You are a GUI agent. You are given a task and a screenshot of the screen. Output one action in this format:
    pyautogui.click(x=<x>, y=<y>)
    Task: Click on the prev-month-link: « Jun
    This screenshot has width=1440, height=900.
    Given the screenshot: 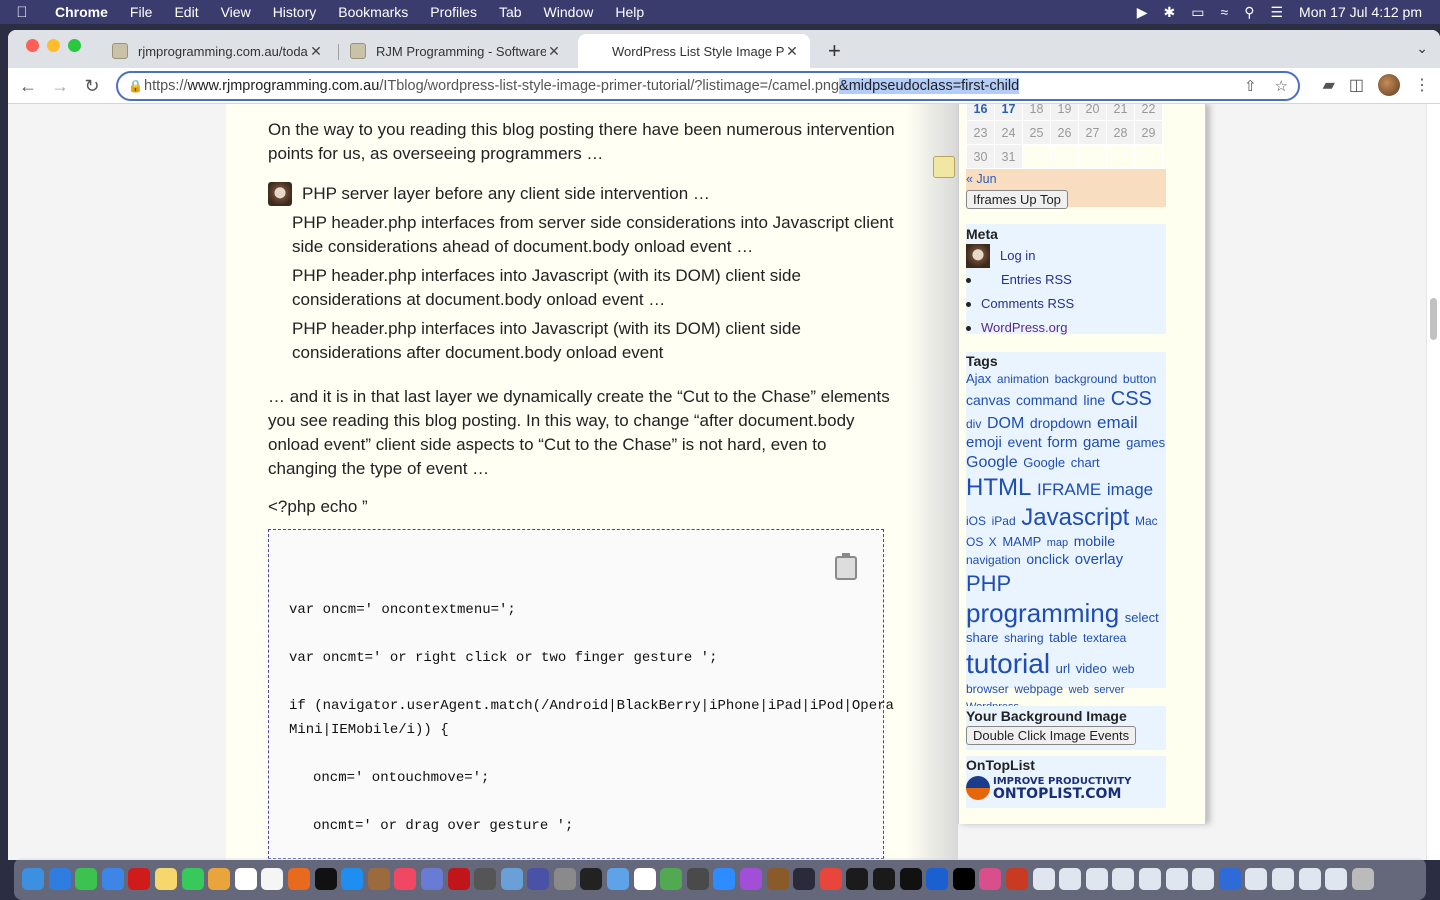 What is the action you would take?
    pyautogui.click(x=981, y=179)
    